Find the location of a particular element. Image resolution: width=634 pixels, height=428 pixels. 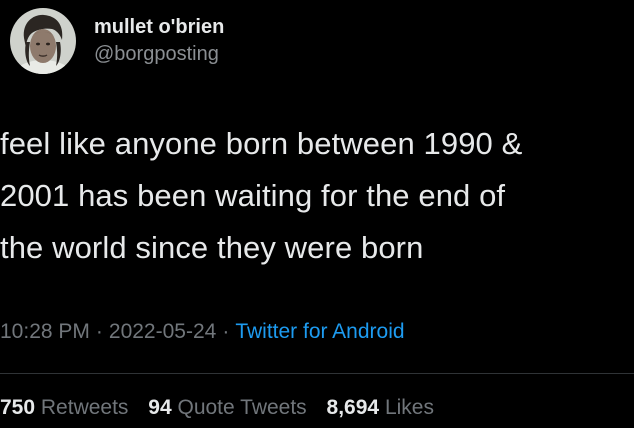

divider is located at coordinates (317, 373).